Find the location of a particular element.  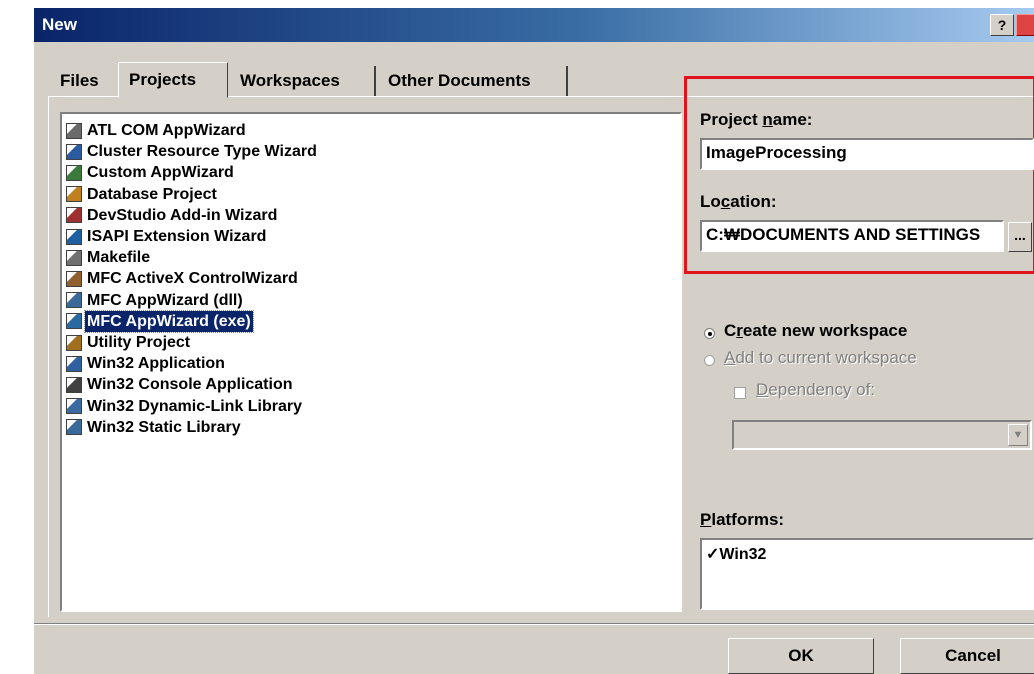

list-item-label: Database Project is located at coordinates (152, 194).